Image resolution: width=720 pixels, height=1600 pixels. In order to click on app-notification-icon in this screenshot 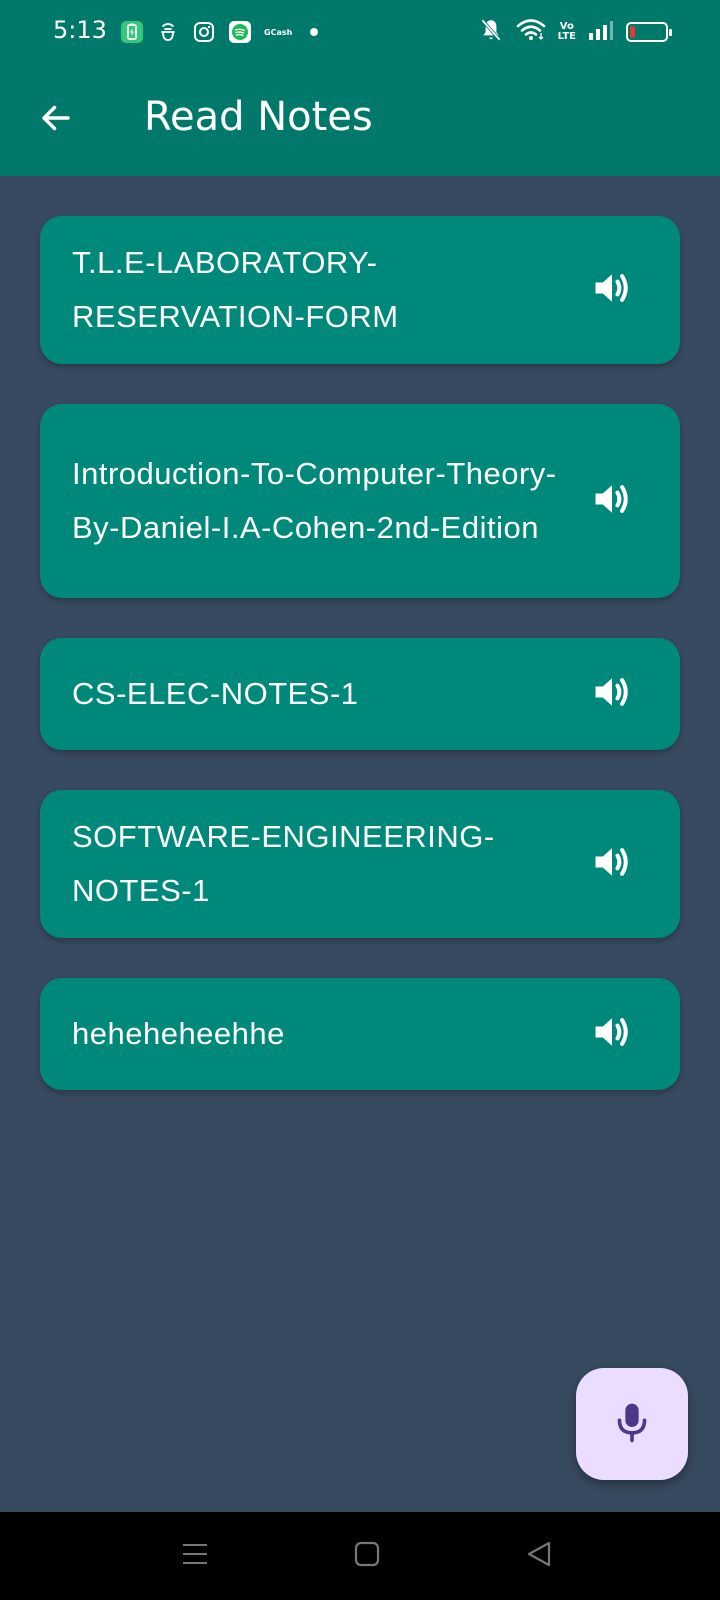, I will do `click(168, 32)`.